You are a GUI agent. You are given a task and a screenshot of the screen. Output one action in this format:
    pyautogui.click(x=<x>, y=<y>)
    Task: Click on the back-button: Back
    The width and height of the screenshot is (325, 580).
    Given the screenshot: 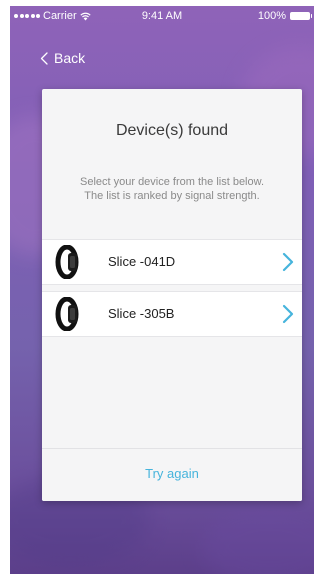 What is the action you would take?
    pyautogui.click(x=62, y=58)
    